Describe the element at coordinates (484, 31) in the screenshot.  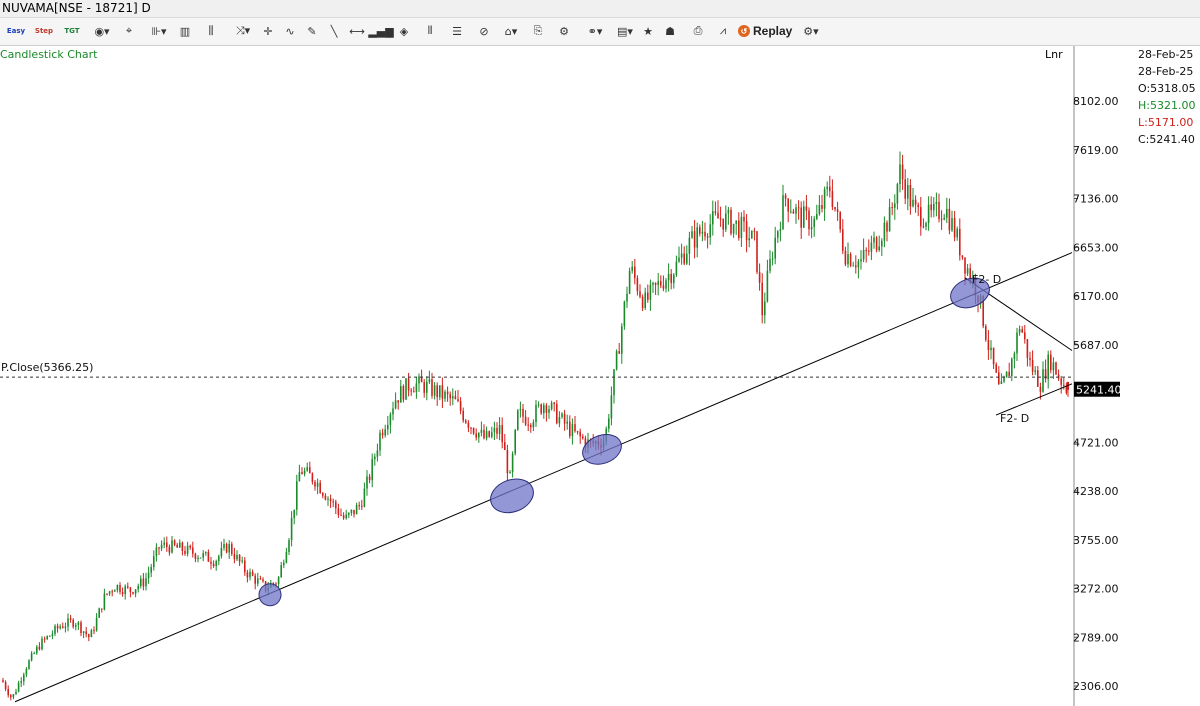
I see `ruler-icon: ⊘` at that location.